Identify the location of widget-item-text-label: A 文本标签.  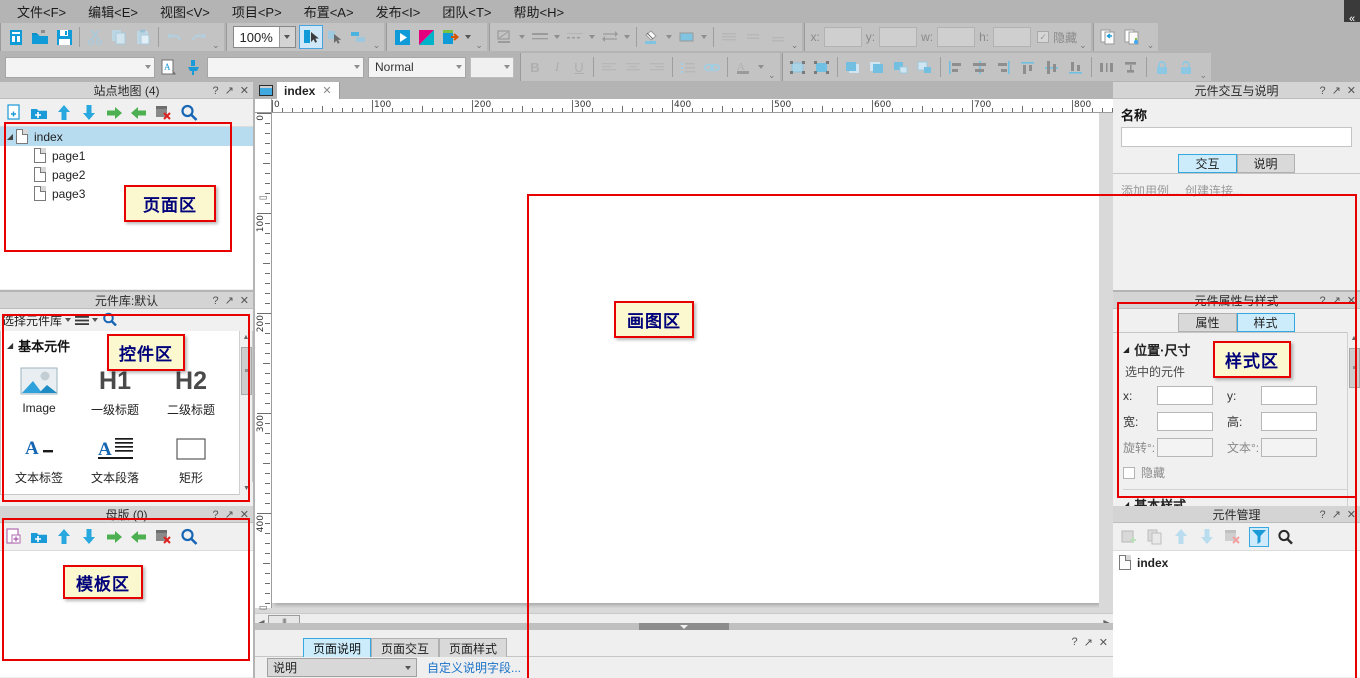
(39, 459).